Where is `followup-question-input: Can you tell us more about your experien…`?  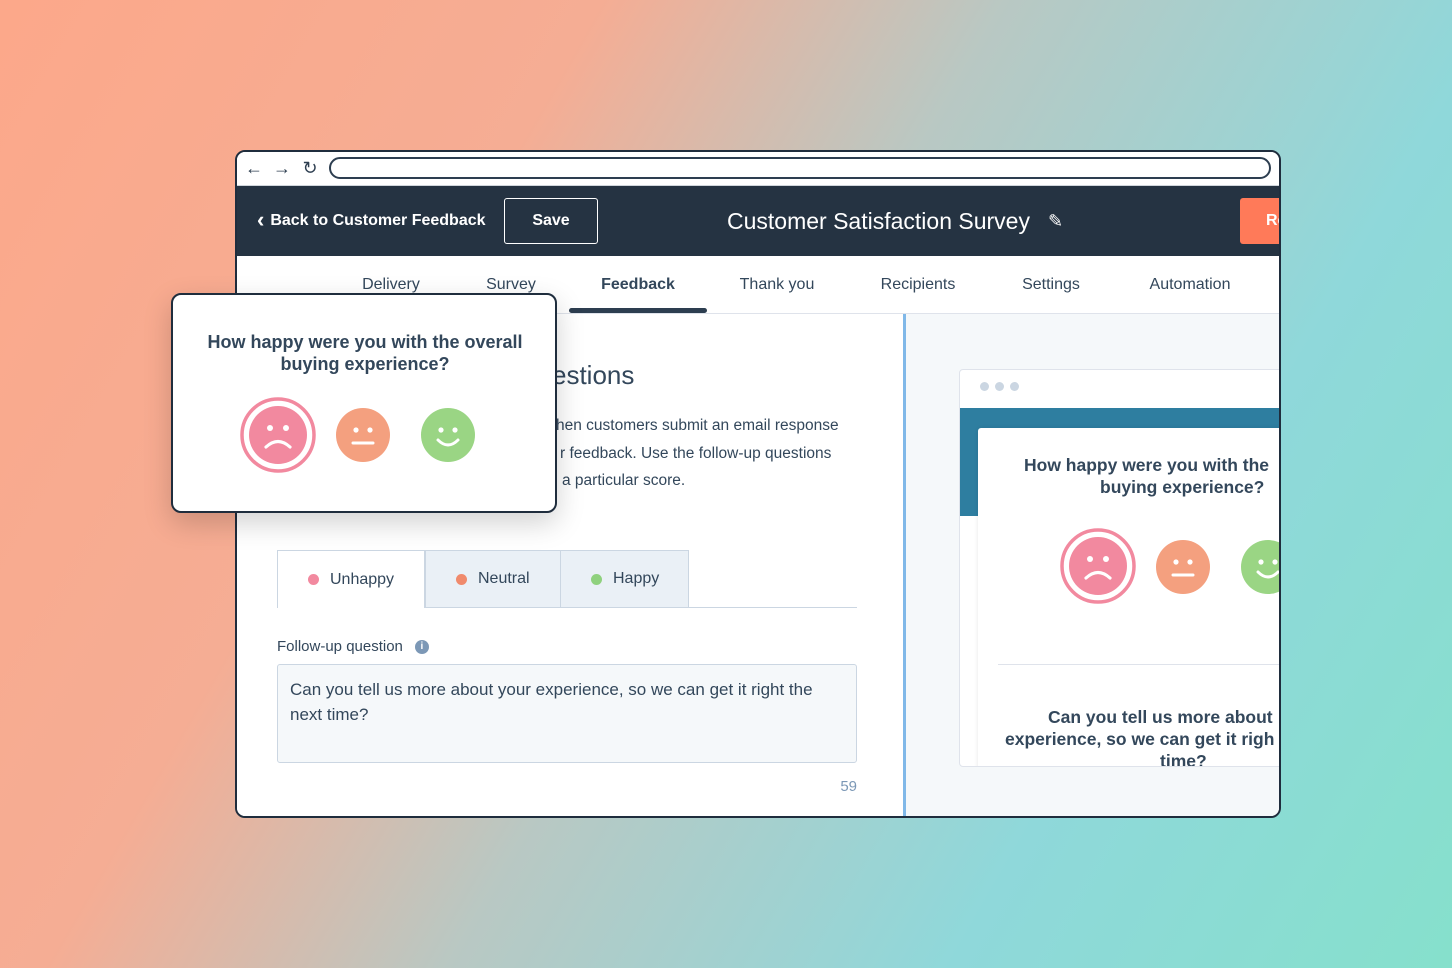 followup-question-input: Can you tell us more about your experien… is located at coordinates (567, 713).